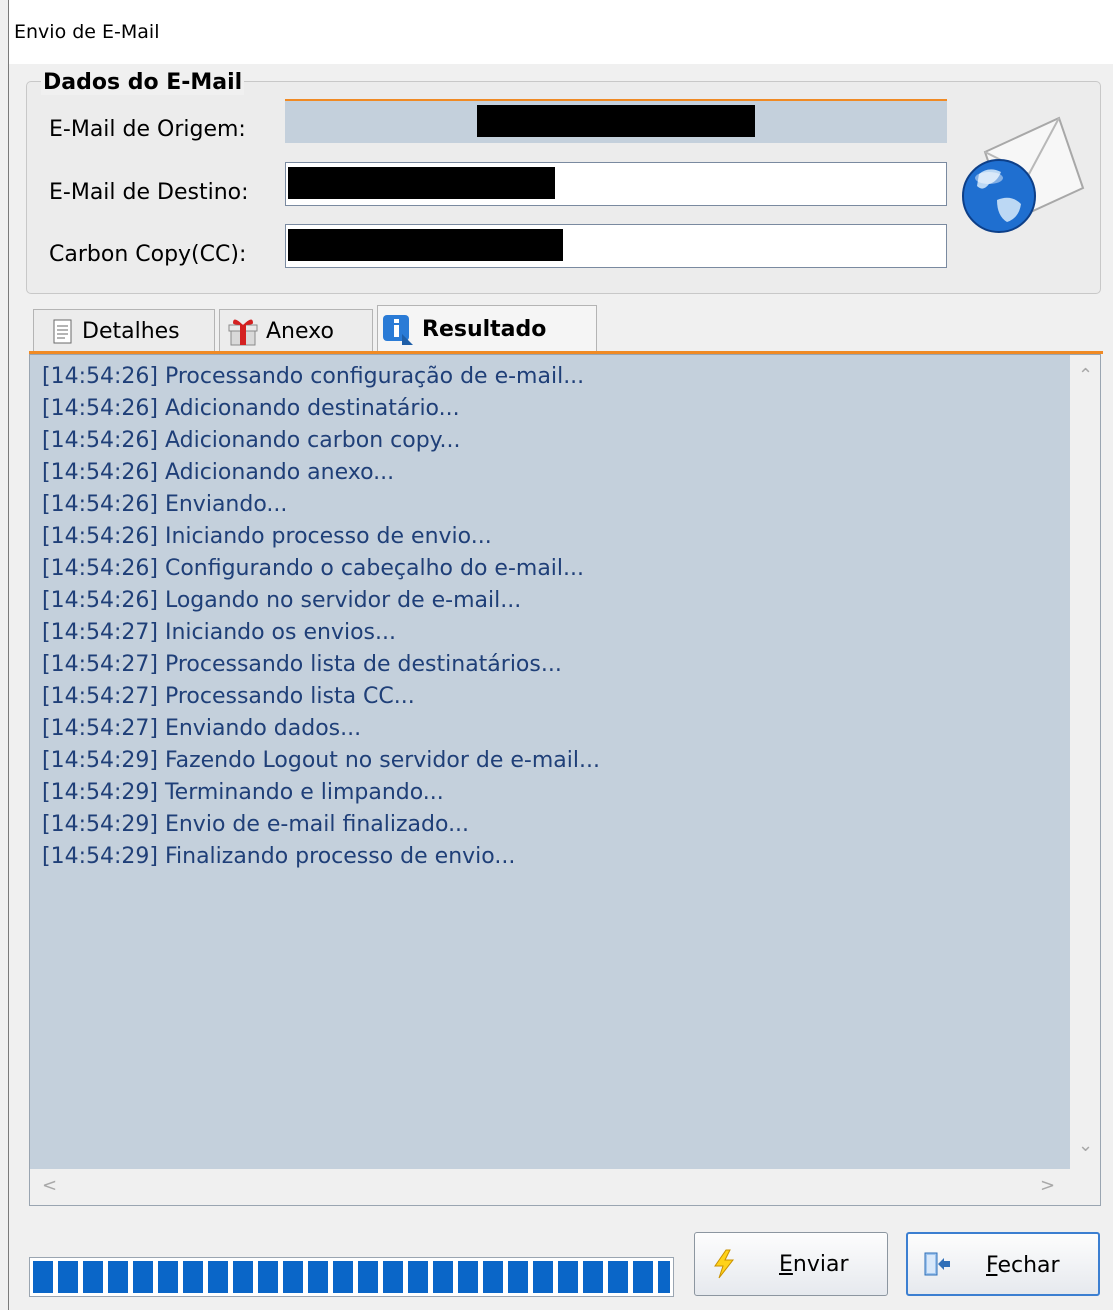  What do you see at coordinates (131, 331) in the screenshot?
I see `tab-label: Detalhes` at bounding box center [131, 331].